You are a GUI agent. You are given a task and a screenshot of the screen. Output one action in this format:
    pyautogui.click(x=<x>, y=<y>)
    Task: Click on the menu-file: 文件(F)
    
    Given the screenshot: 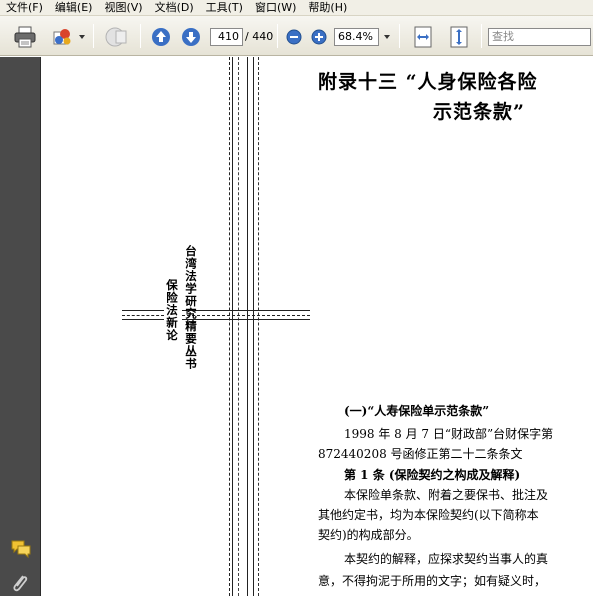 What is the action you would take?
    pyautogui.click(x=24, y=7)
    